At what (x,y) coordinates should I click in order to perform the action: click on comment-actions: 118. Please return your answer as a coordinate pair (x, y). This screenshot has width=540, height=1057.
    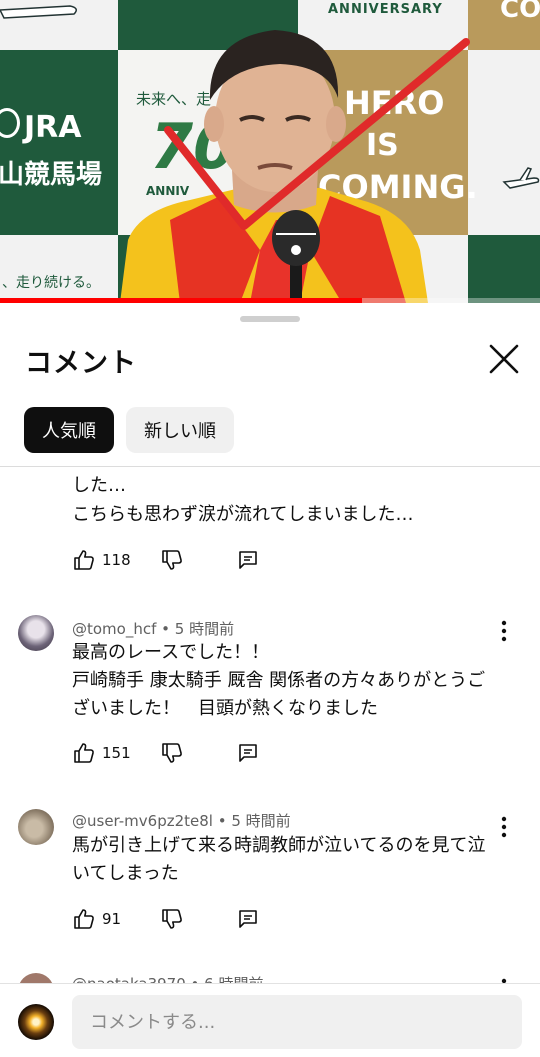
    Looking at the image, I should click on (166, 560).